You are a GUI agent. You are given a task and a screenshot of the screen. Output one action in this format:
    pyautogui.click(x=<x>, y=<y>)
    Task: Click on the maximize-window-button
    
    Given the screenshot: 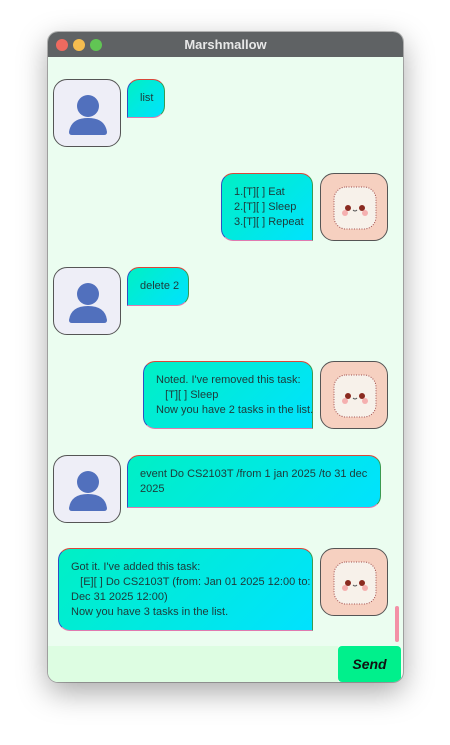 What is the action you would take?
    pyautogui.click(x=96, y=45)
    